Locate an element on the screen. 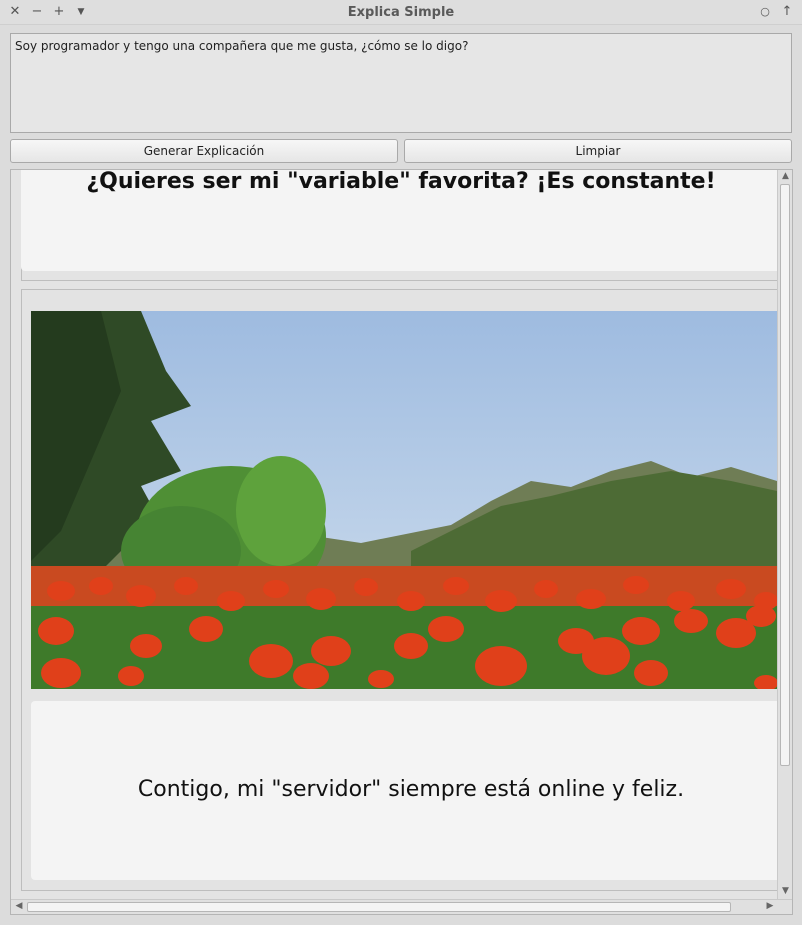 This screenshot has height=925, width=802. scroll-up-arrow-icon: ▲ is located at coordinates (785, 176).